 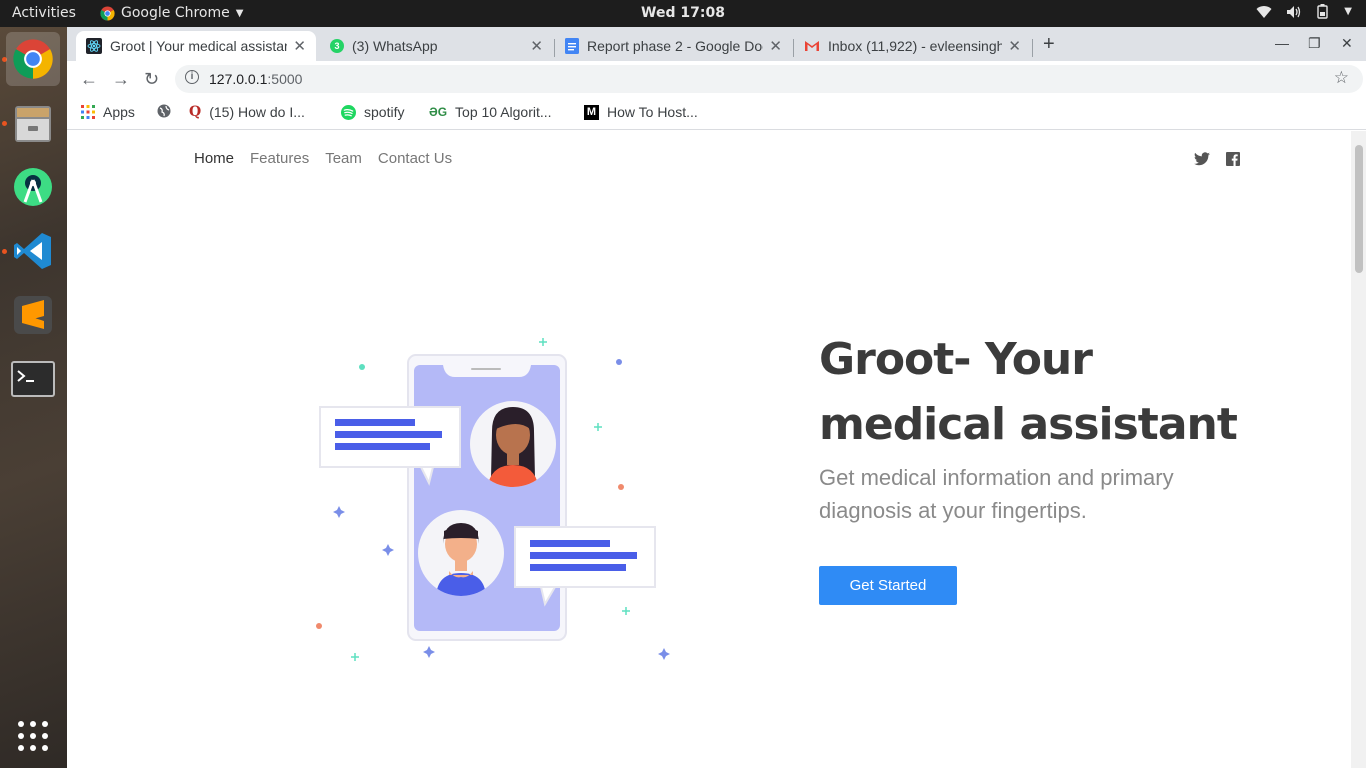 I want to click on clock: Wed 17:08, so click(x=683, y=13).